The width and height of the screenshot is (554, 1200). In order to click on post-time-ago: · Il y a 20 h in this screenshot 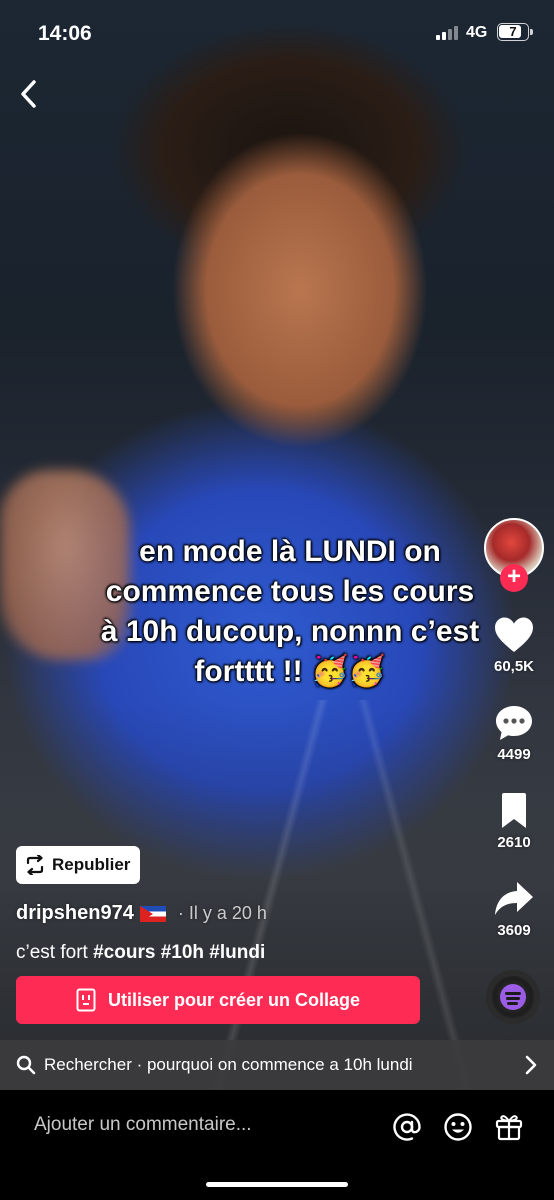, I will do `click(222, 913)`.